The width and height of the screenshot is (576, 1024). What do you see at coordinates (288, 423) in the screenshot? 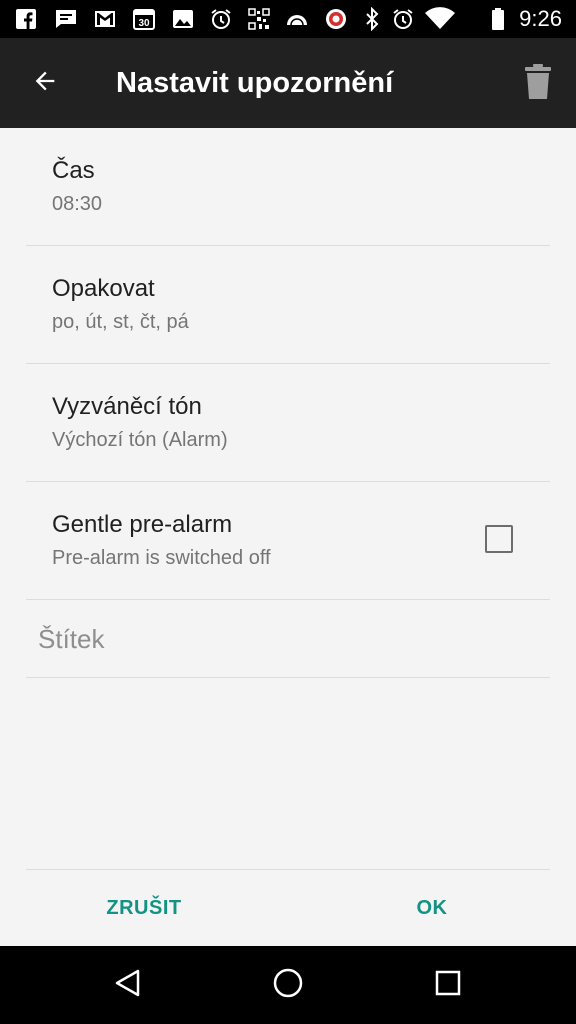
I see `ringtone-setting: Vyzváněcí tón Výchozí tón (Alarm)` at bounding box center [288, 423].